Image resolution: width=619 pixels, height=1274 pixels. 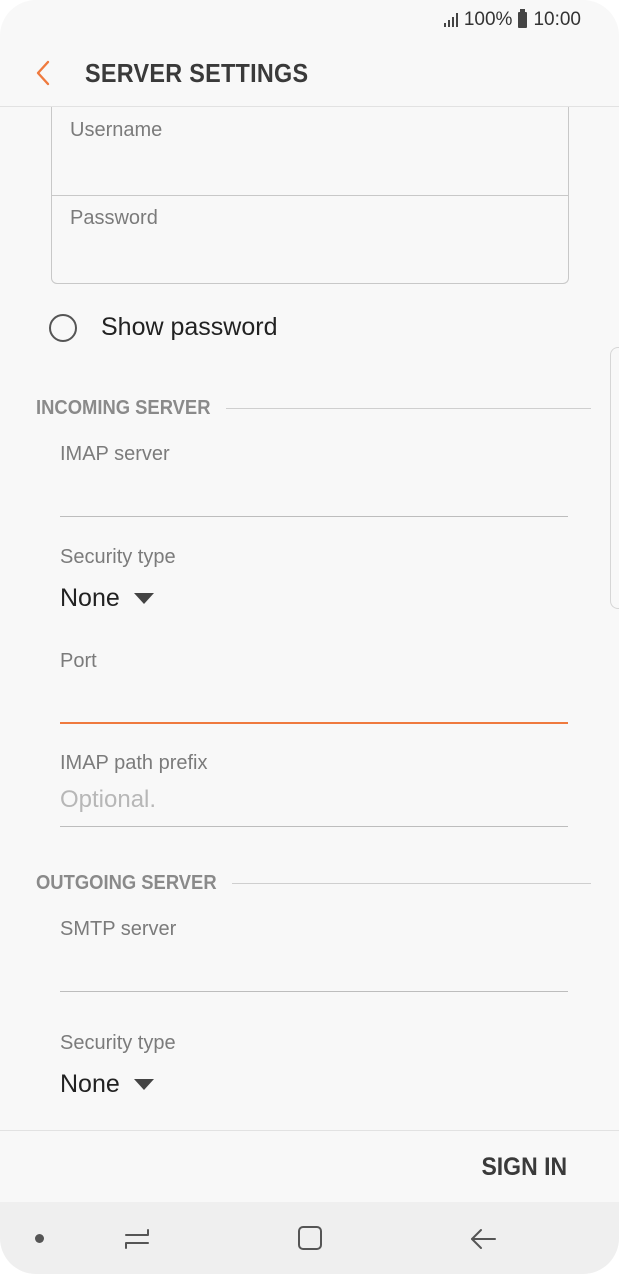 What do you see at coordinates (483, 1239) in the screenshot?
I see `back-arrow-icon` at bounding box center [483, 1239].